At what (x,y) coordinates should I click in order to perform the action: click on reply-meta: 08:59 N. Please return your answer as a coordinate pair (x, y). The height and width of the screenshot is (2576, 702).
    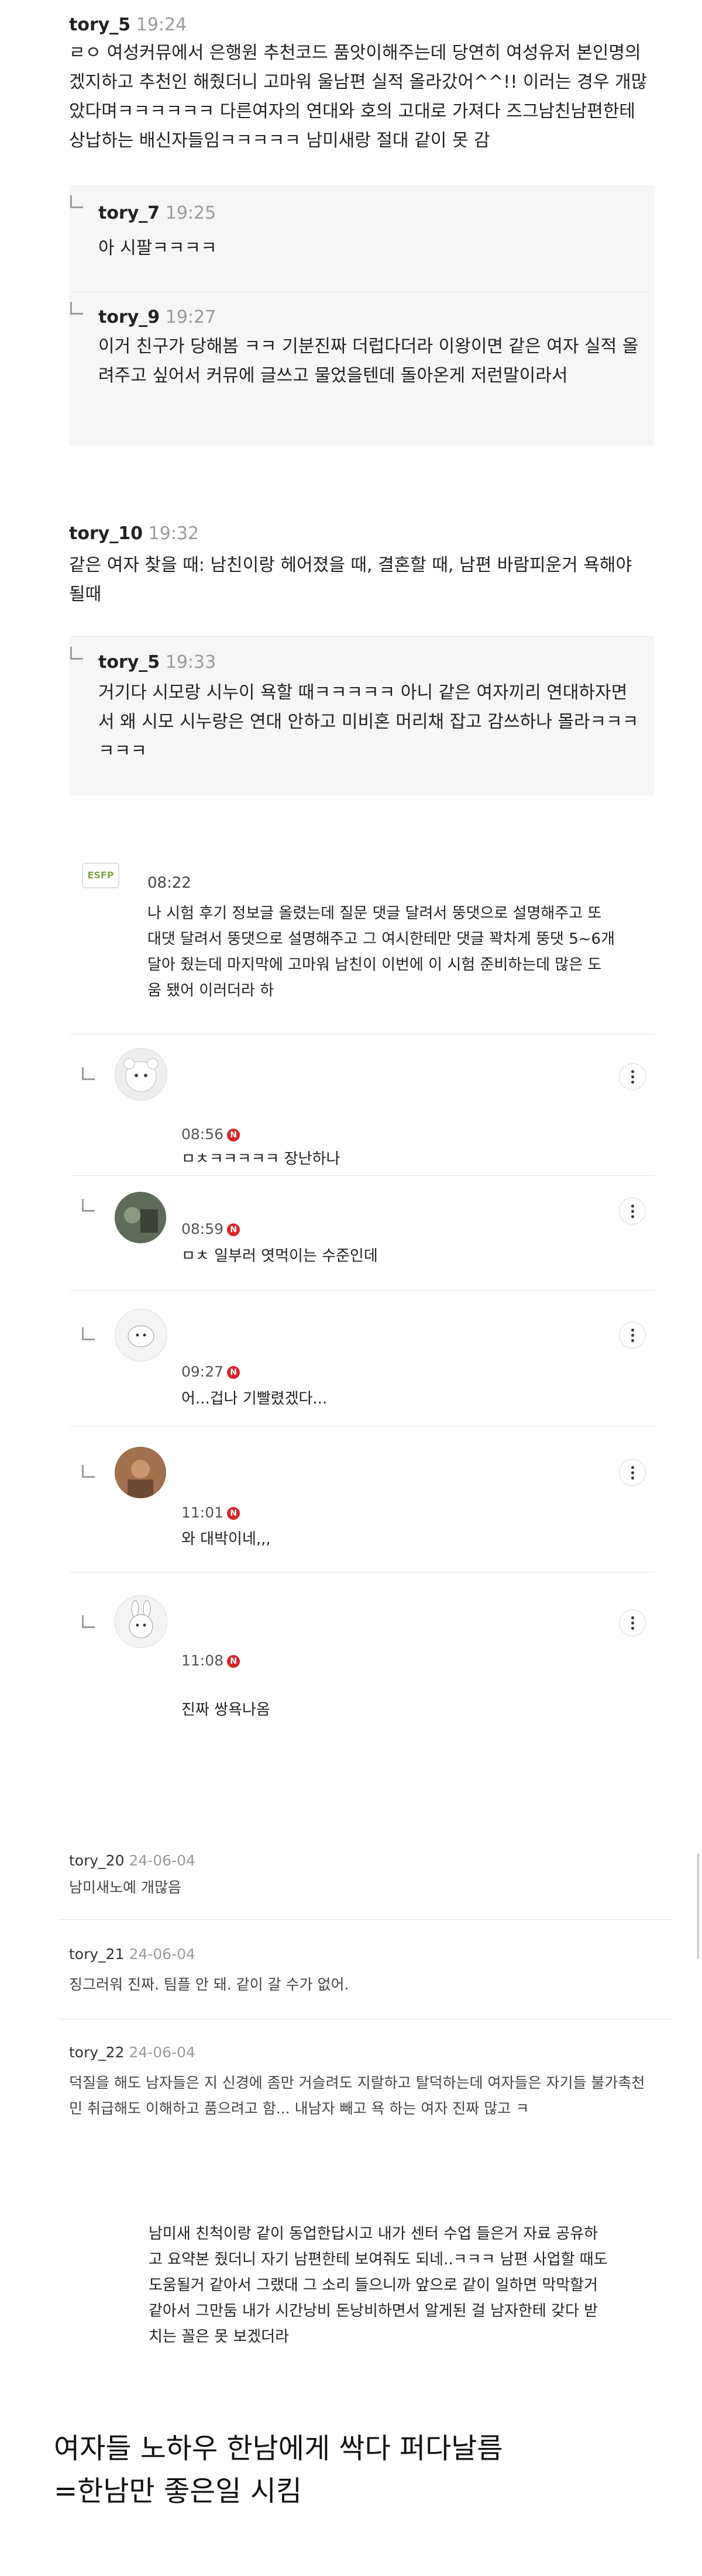
    Looking at the image, I should click on (210, 1229).